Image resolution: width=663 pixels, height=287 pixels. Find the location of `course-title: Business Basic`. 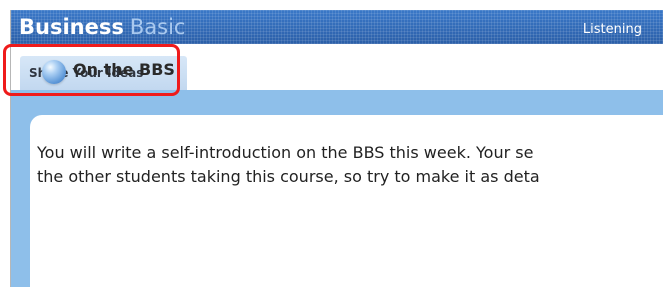

course-title: Business Basic is located at coordinates (102, 27).